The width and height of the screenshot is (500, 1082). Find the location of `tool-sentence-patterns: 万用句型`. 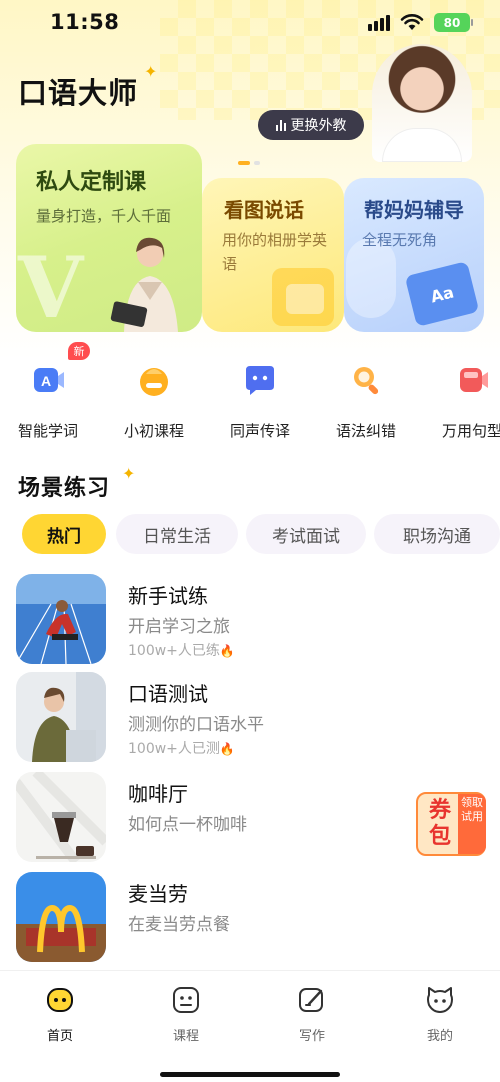

tool-sentence-patterns: 万用句型 is located at coordinates (466, 402).